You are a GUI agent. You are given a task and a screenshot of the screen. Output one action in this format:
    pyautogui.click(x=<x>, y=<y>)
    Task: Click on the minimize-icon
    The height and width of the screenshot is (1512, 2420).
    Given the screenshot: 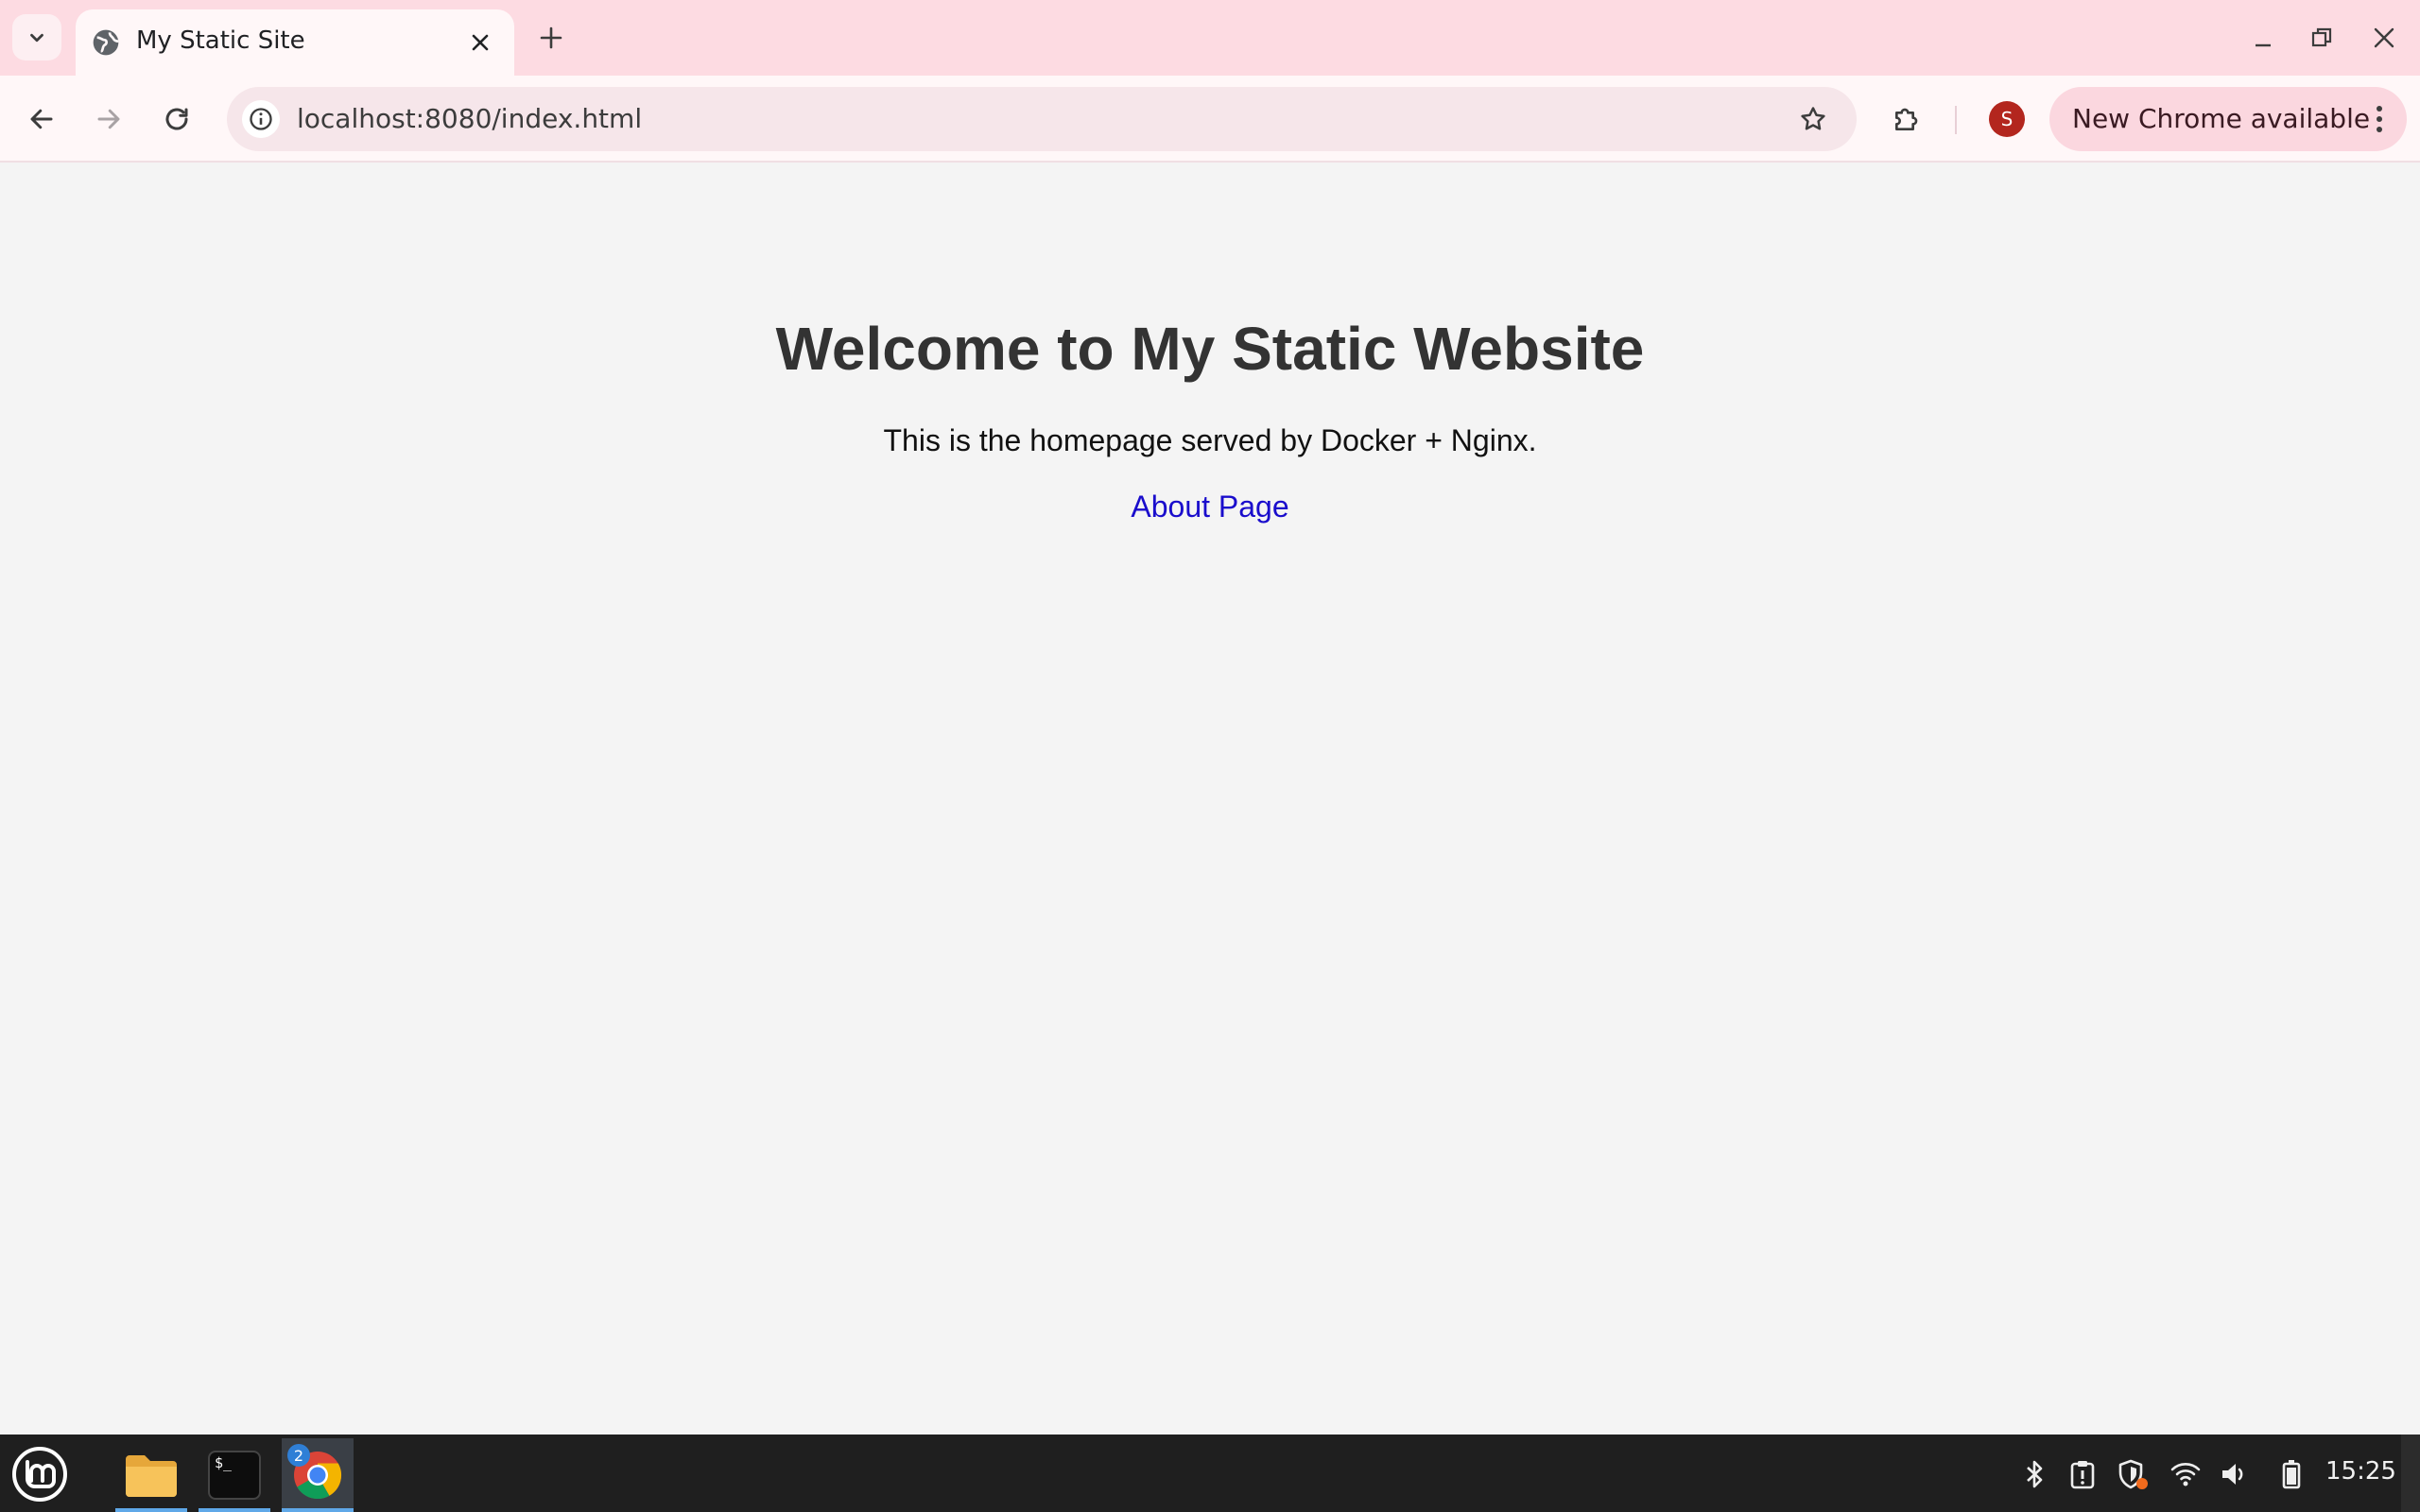 What is the action you would take?
    pyautogui.click(x=2263, y=45)
    